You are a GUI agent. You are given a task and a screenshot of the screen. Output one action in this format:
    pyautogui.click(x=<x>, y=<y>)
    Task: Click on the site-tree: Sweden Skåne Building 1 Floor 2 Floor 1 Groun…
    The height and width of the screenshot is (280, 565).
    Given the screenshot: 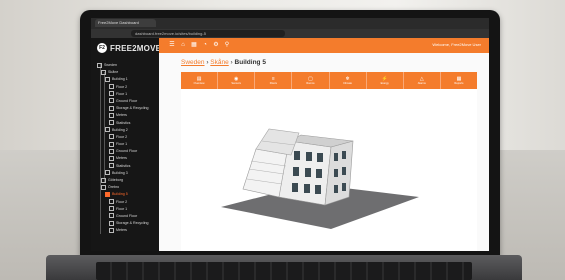 What is the action you would take?
    pyautogui.click(x=125, y=148)
    